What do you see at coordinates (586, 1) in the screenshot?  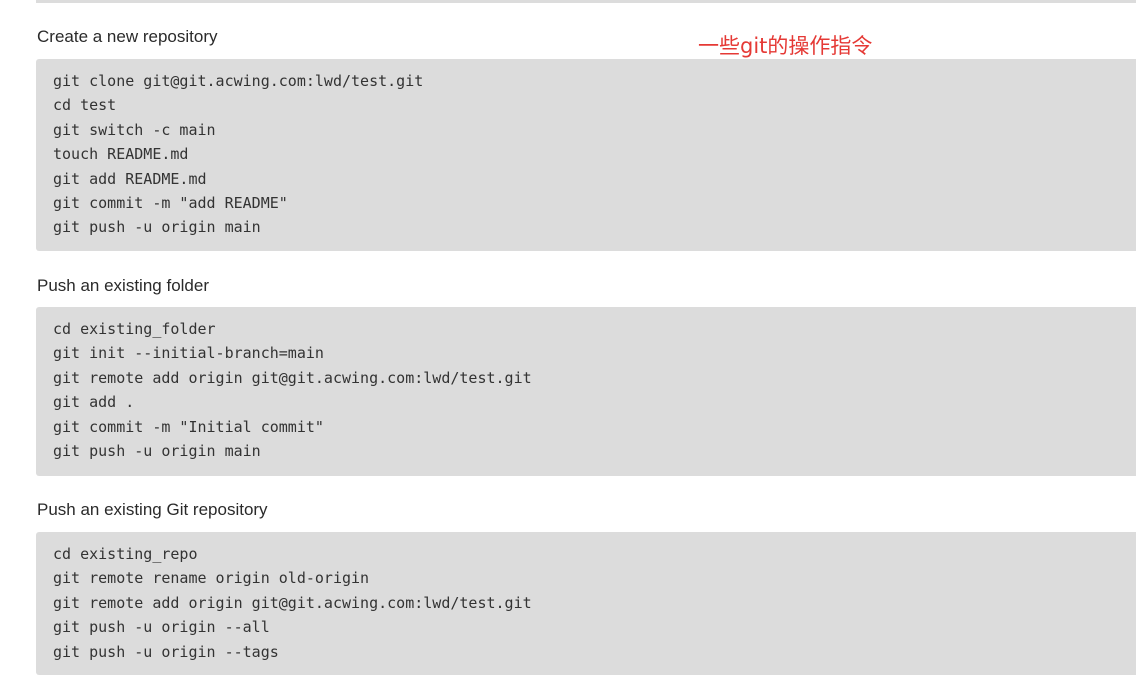 I see `previous-block-edge` at bounding box center [586, 1].